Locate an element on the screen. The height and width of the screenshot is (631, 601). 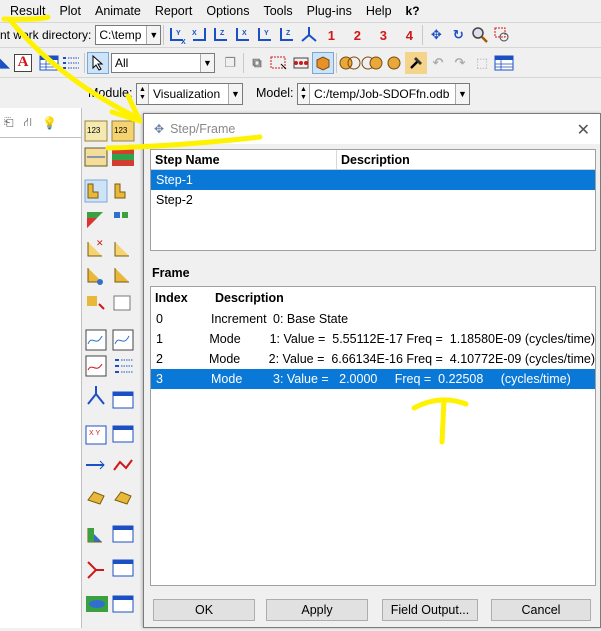
magnify-icon is located at coordinates (480, 35).